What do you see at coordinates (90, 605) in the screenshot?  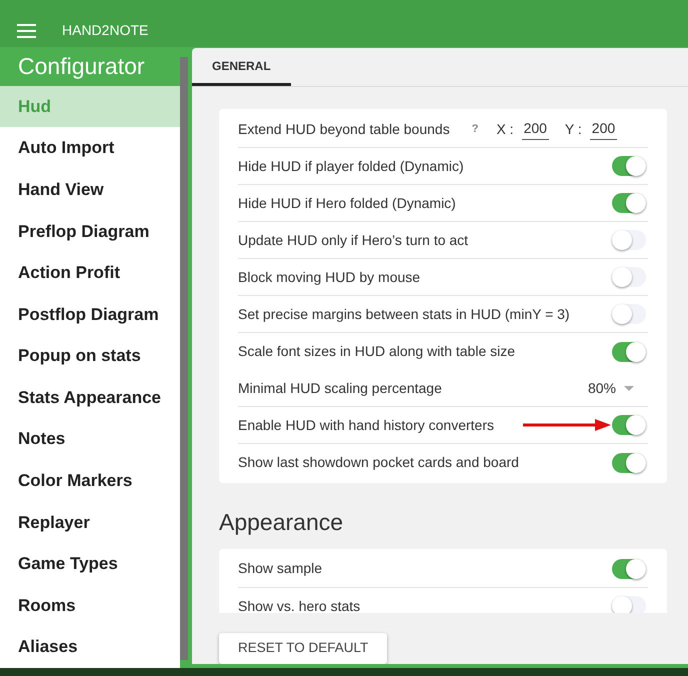 I see `sidebar-item: Rooms` at bounding box center [90, 605].